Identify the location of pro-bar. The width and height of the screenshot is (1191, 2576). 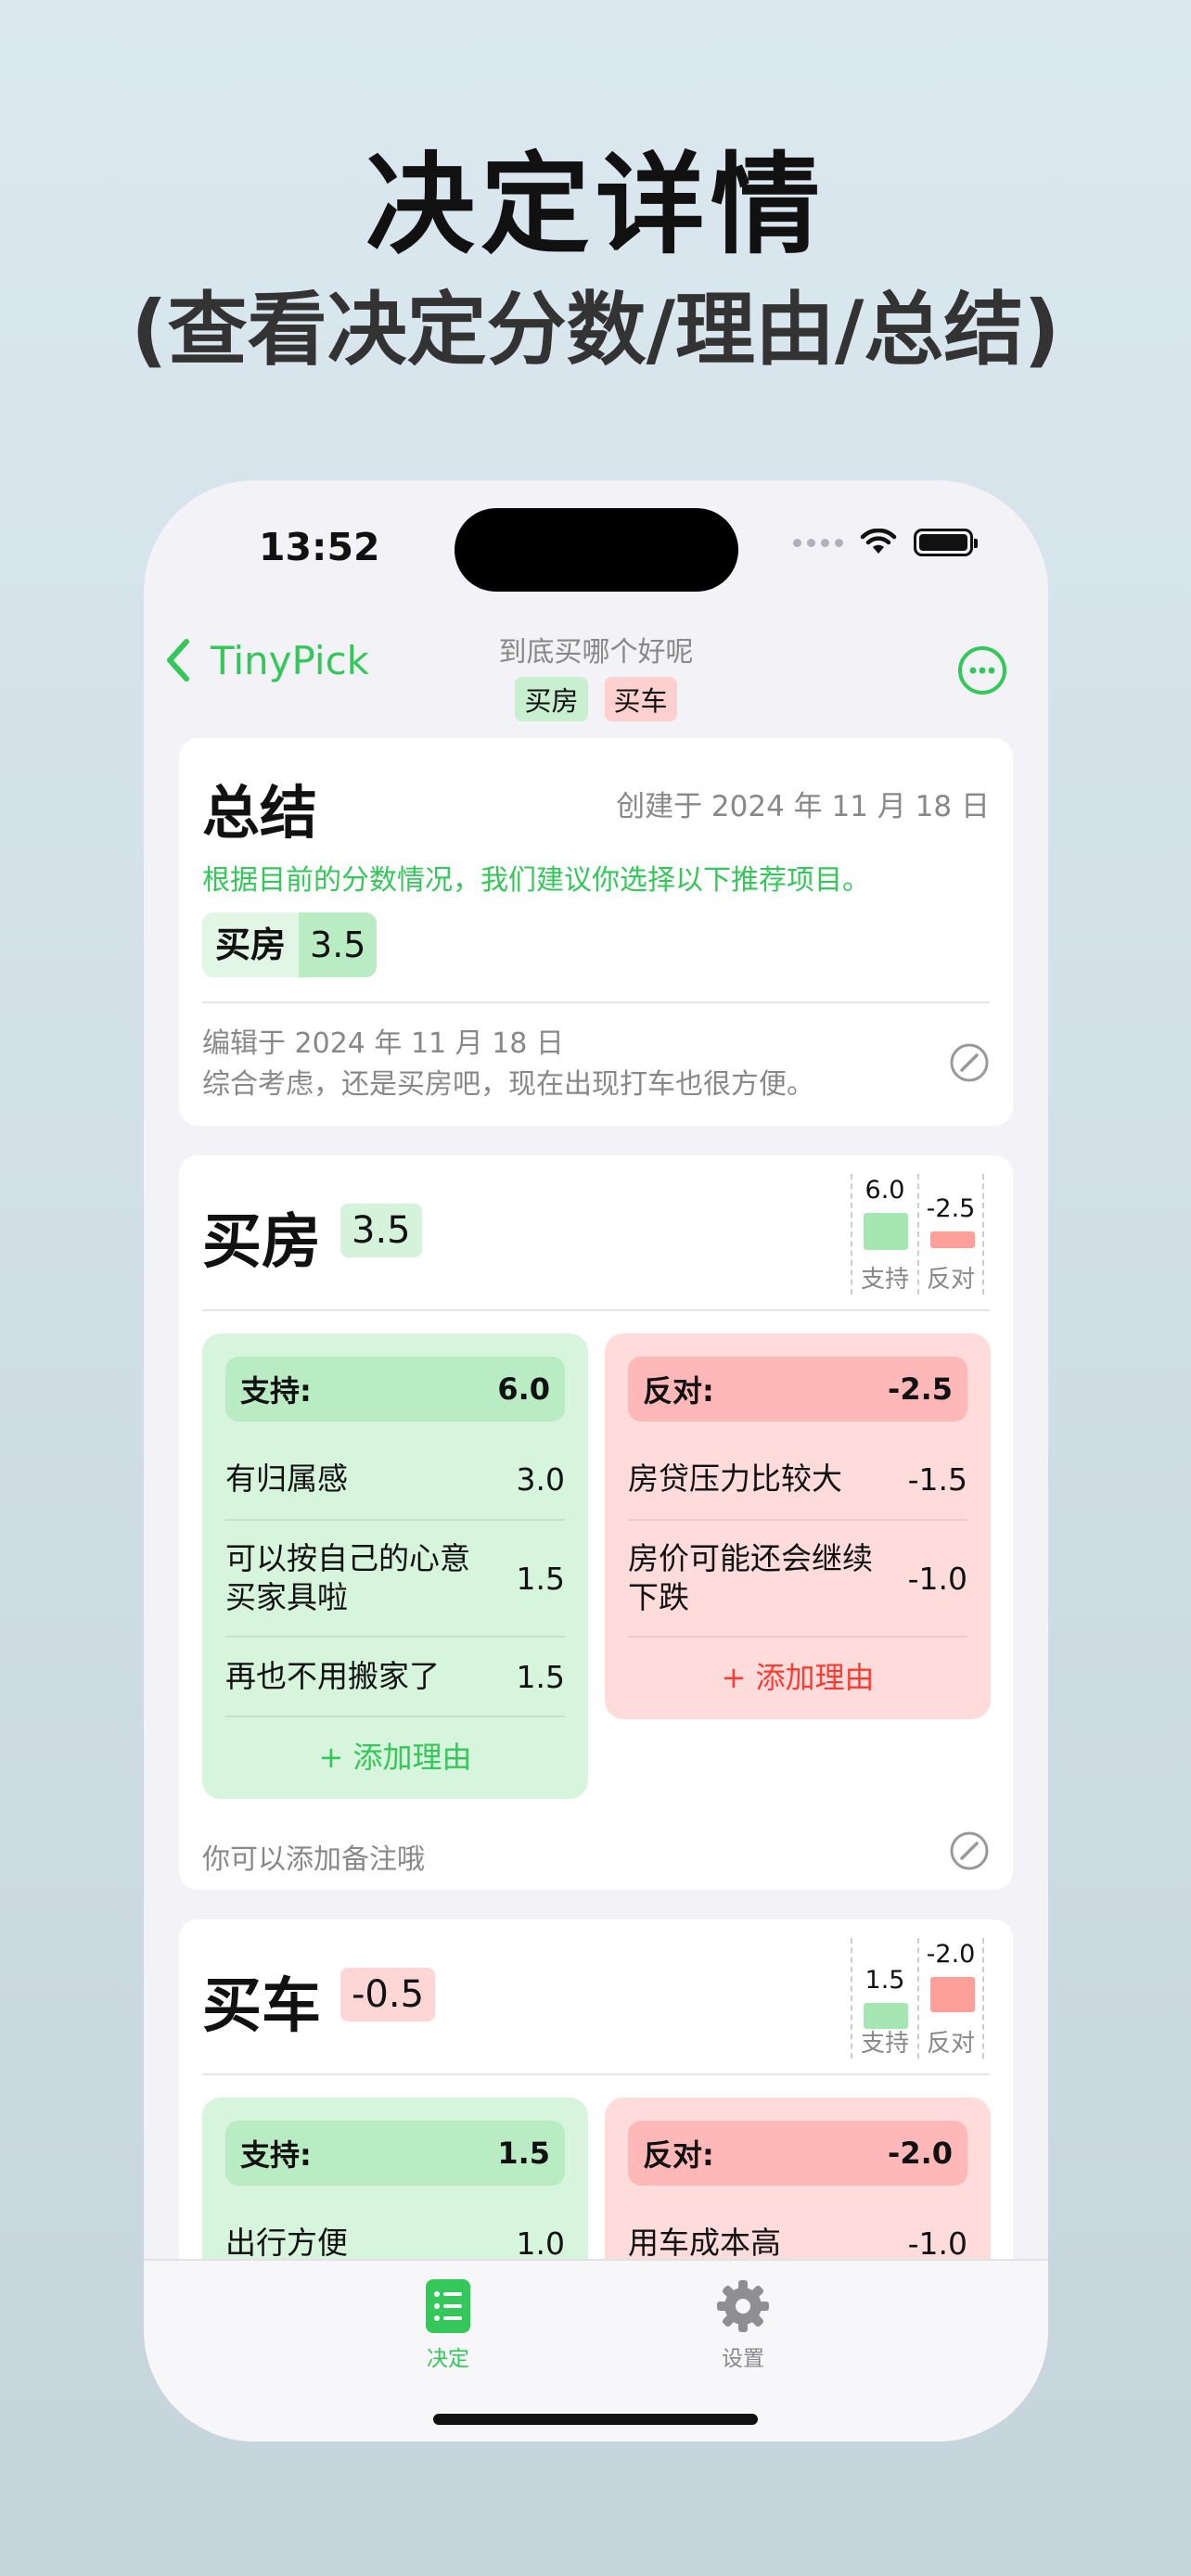
(886, 1231).